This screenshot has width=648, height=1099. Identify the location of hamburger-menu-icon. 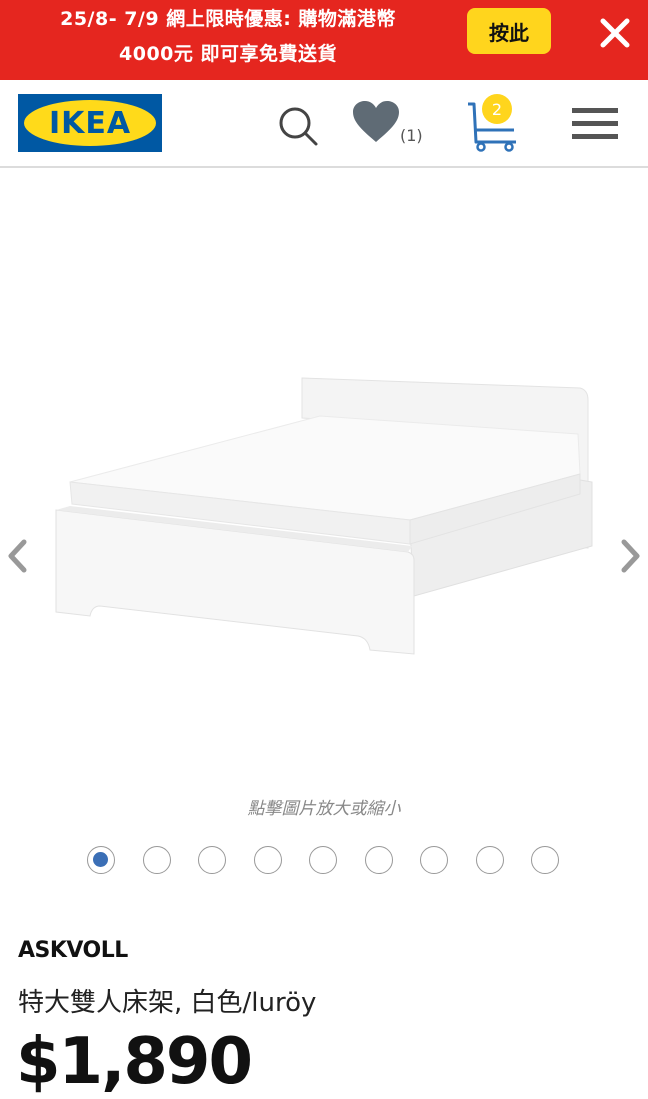
(595, 124).